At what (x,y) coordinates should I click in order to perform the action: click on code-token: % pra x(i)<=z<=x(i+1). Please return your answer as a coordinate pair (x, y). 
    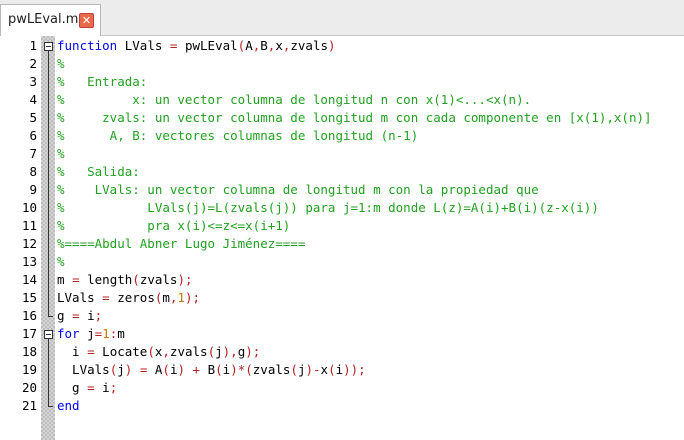
    Looking at the image, I should click on (174, 225).